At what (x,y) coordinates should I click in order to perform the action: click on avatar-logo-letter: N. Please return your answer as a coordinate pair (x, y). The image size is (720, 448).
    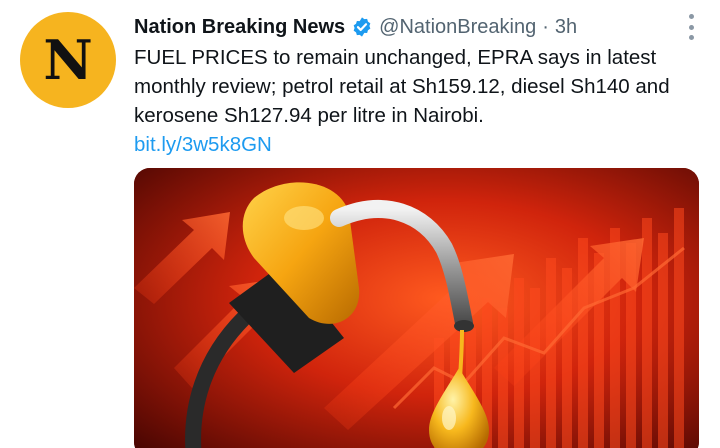
    Looking at the image, I should click on (68, 60).